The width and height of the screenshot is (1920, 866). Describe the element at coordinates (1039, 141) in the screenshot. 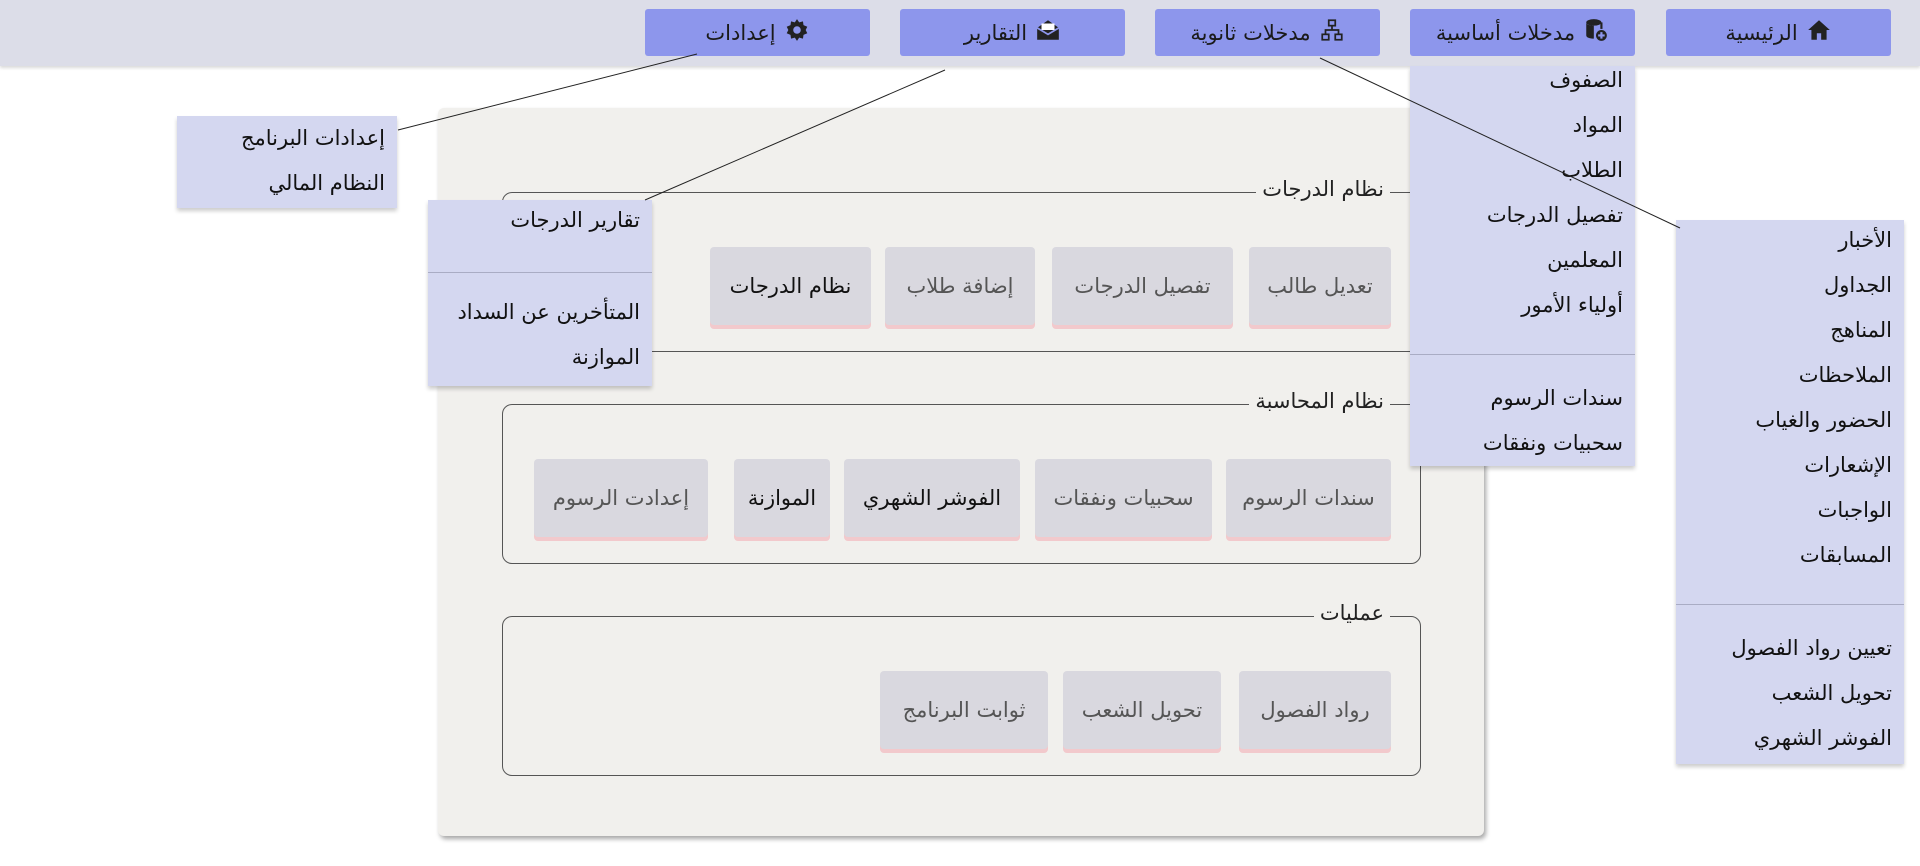

I see `connector-lines` at that location.